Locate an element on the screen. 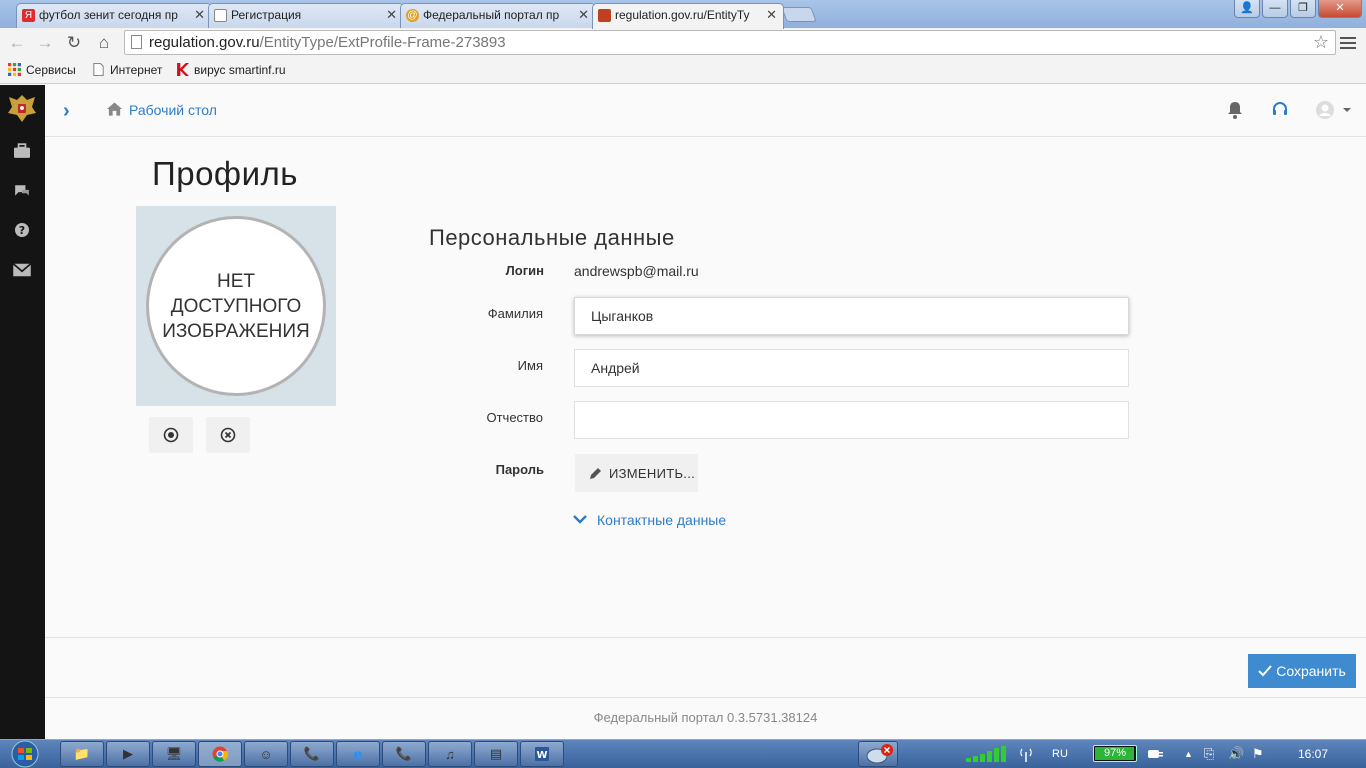 This screenshot has width=1366, height=768. battery-indicator: 97% is located at coordinates (1115, 753).